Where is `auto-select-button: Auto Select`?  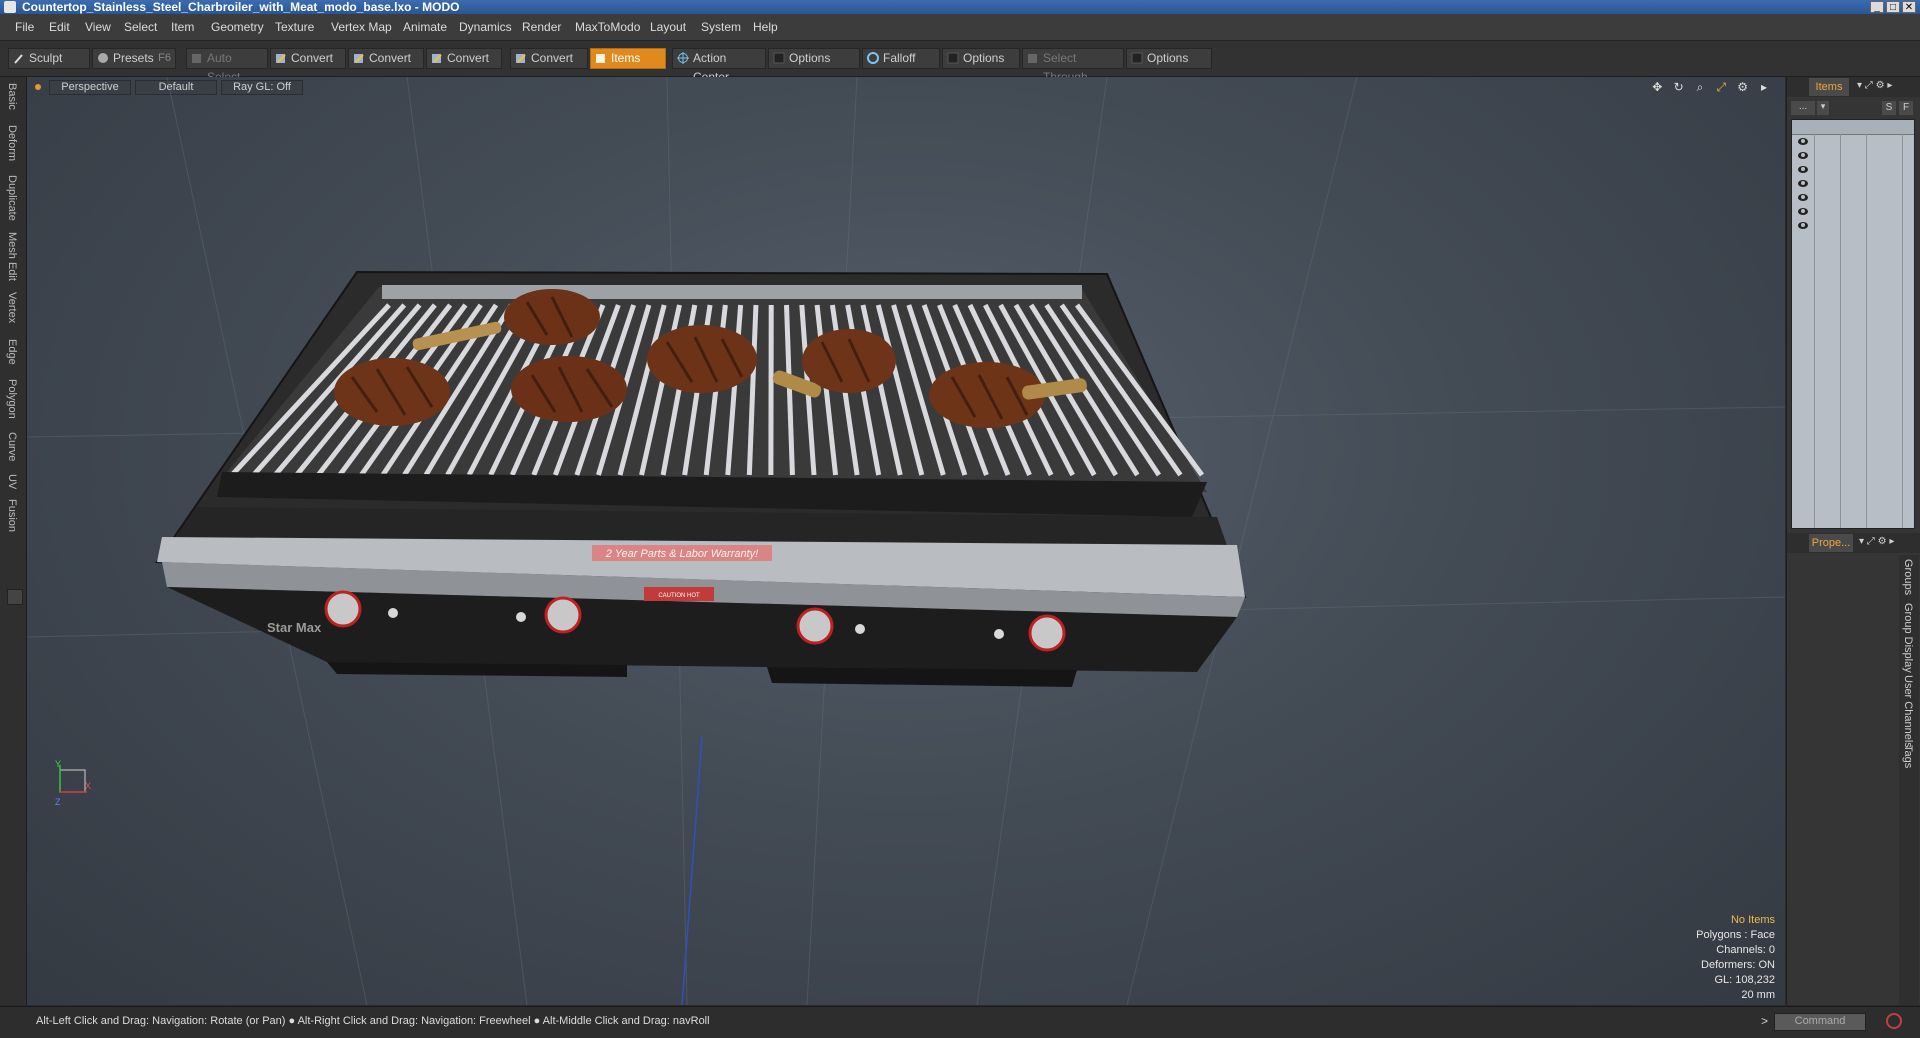
auto-select-button: Auto Select is located at coordinates (227, 58).